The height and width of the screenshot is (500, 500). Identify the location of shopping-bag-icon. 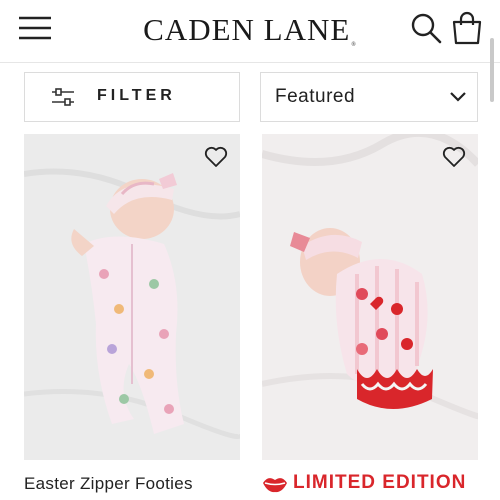
(467, 28).